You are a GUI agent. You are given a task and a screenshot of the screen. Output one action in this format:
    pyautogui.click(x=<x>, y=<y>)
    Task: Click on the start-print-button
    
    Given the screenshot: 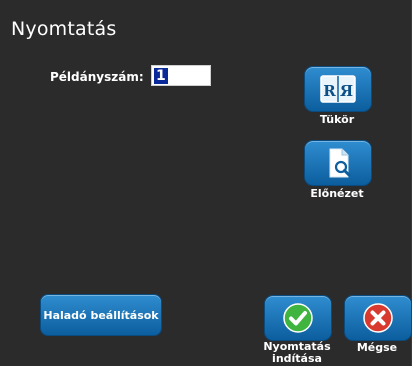 What is the action you would take?
    pyautogui.click(x=298, y=318)
    